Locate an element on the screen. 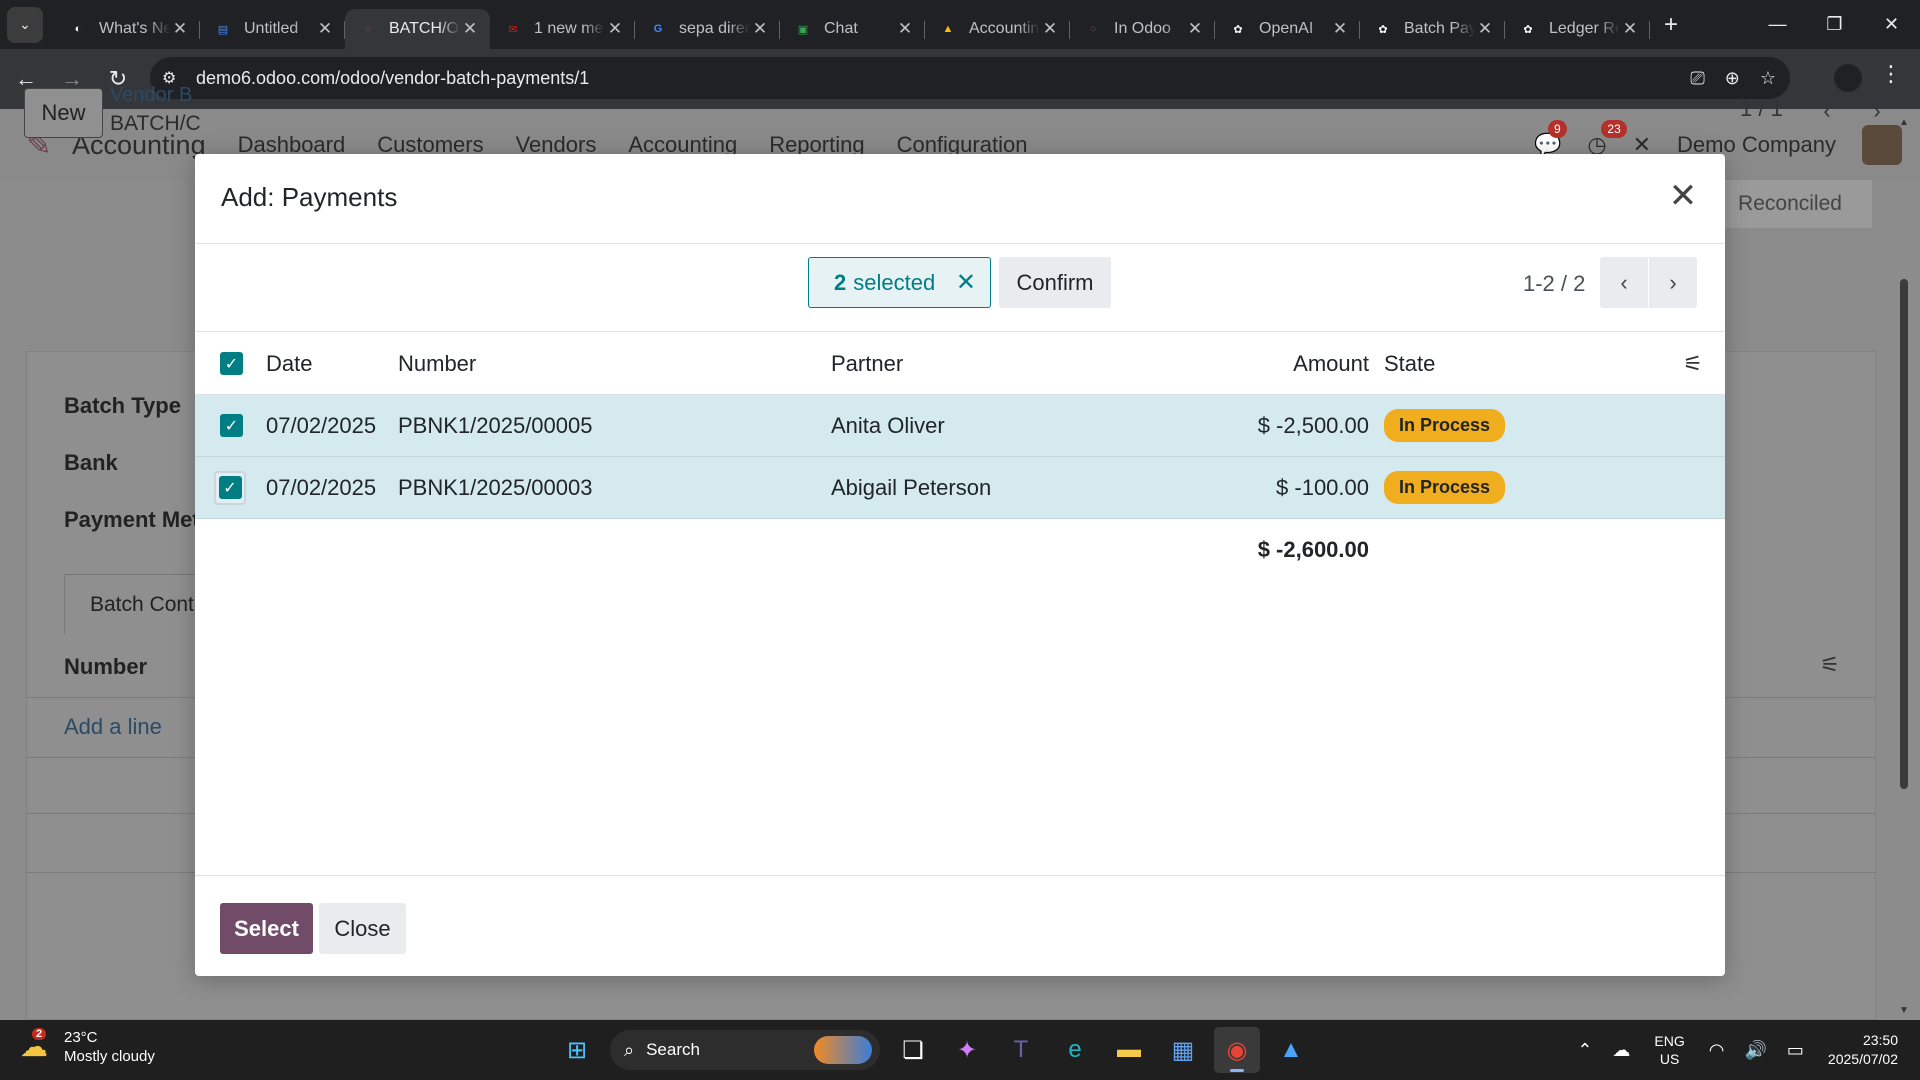 The image size is (1920, 1080). tab-search-button: ⌄ is located at coordinates (25, 24).